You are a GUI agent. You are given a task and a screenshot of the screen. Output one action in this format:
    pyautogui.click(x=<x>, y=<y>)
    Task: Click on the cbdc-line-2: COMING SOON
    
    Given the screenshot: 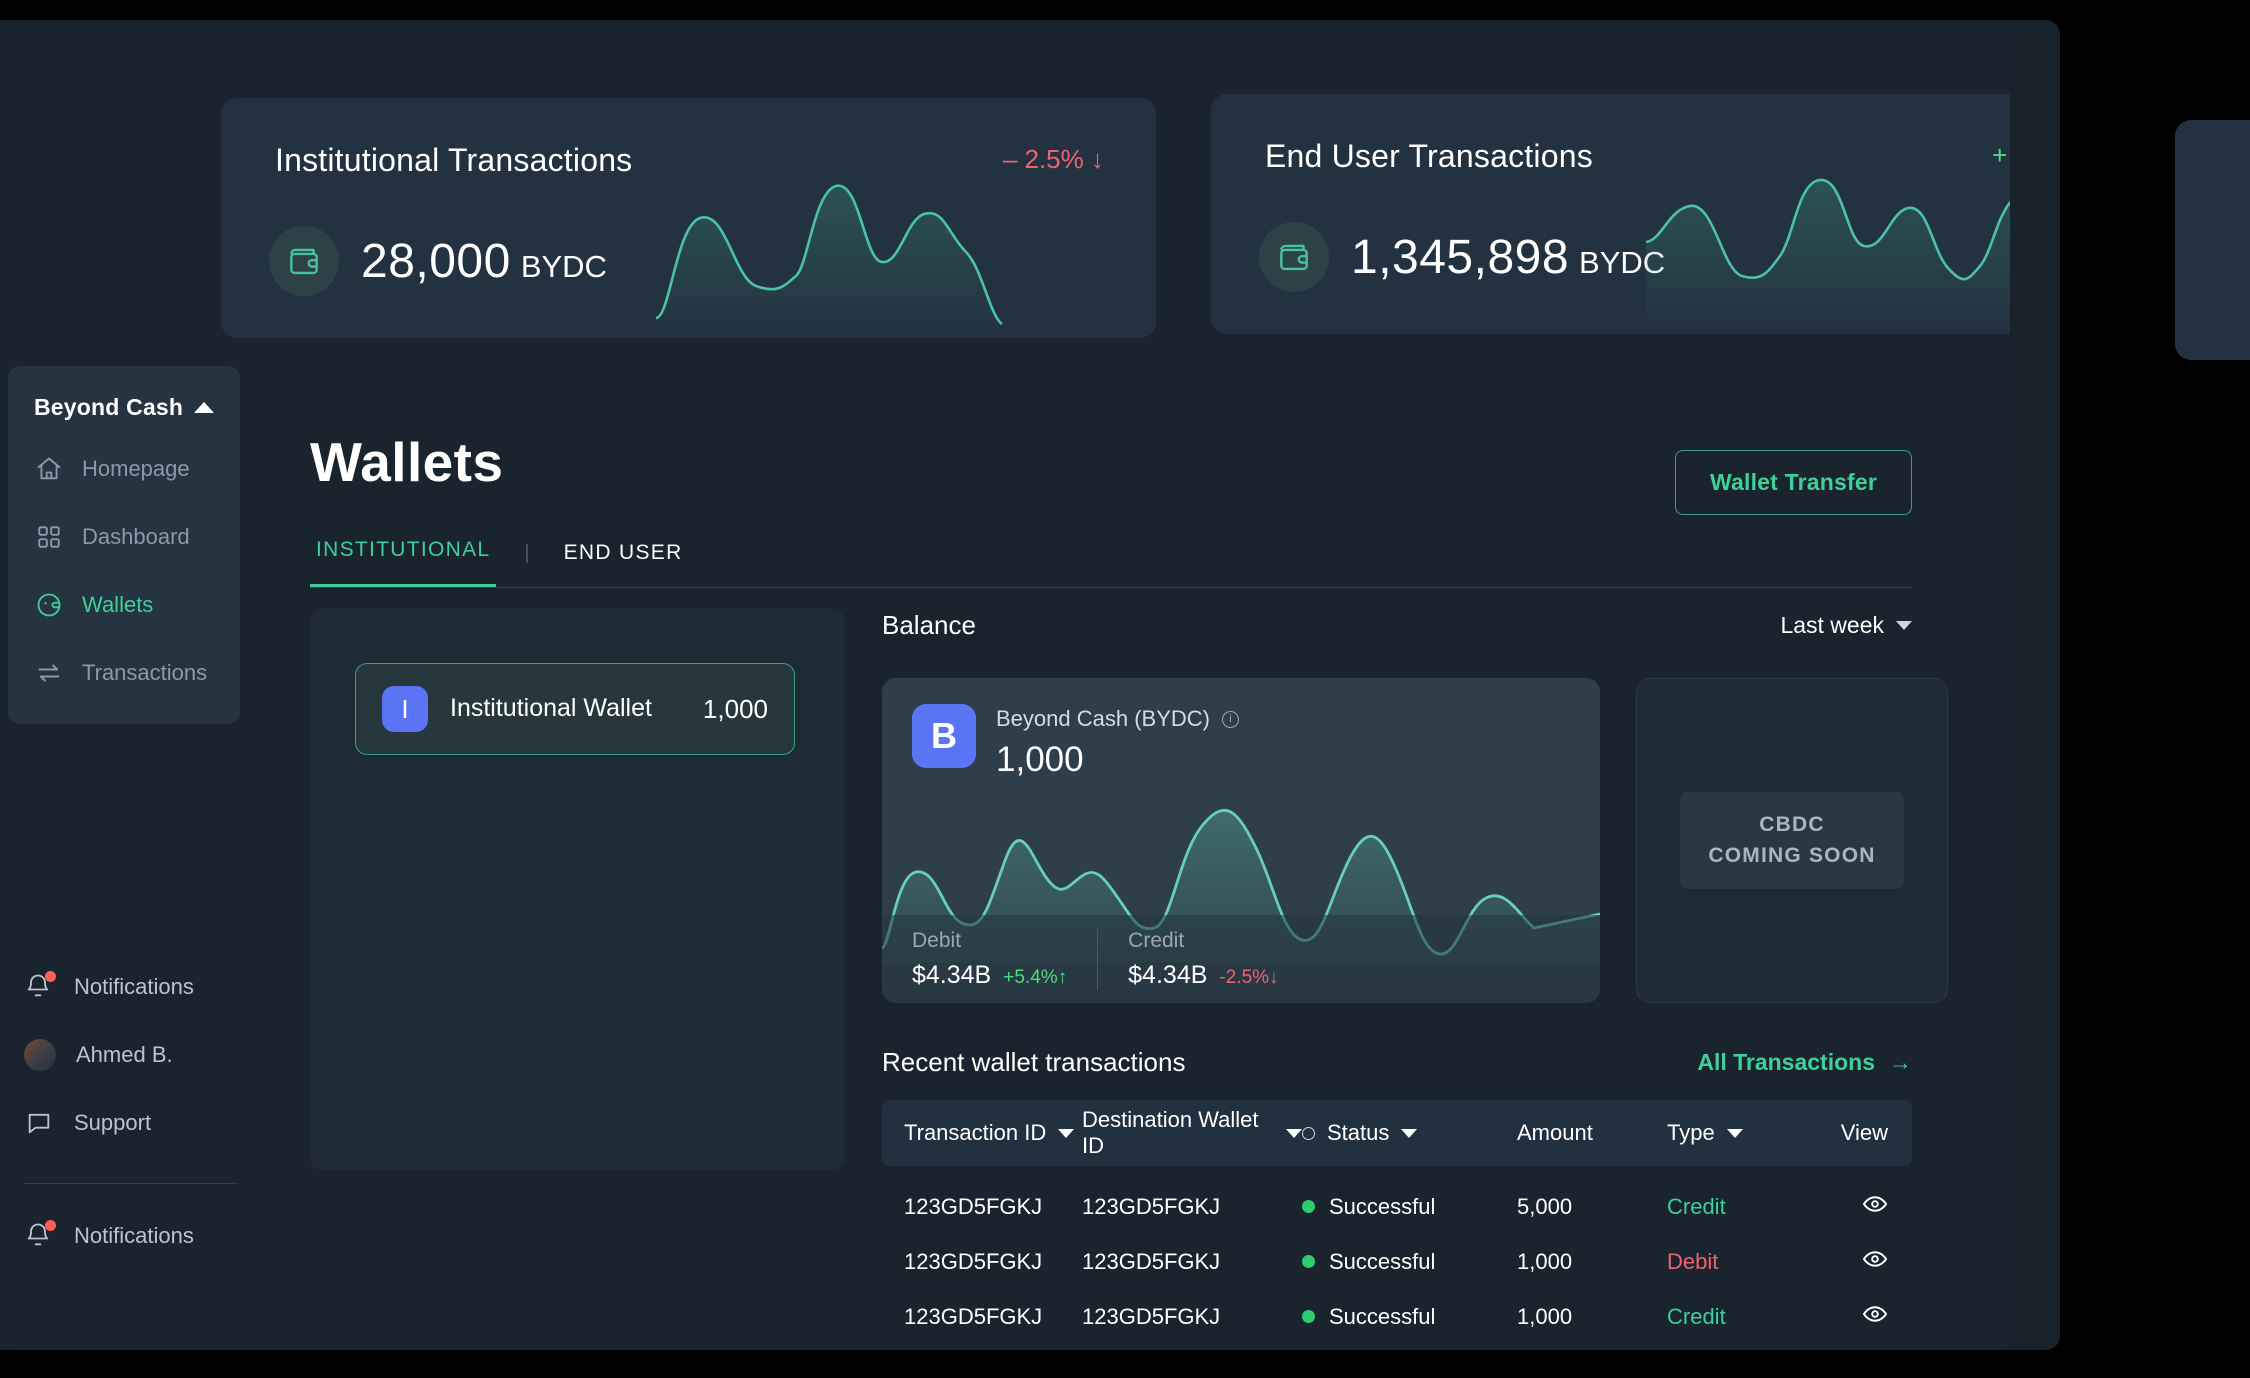 What is the action you would take?
    pyautogui.click(x=1792, y=855)
    